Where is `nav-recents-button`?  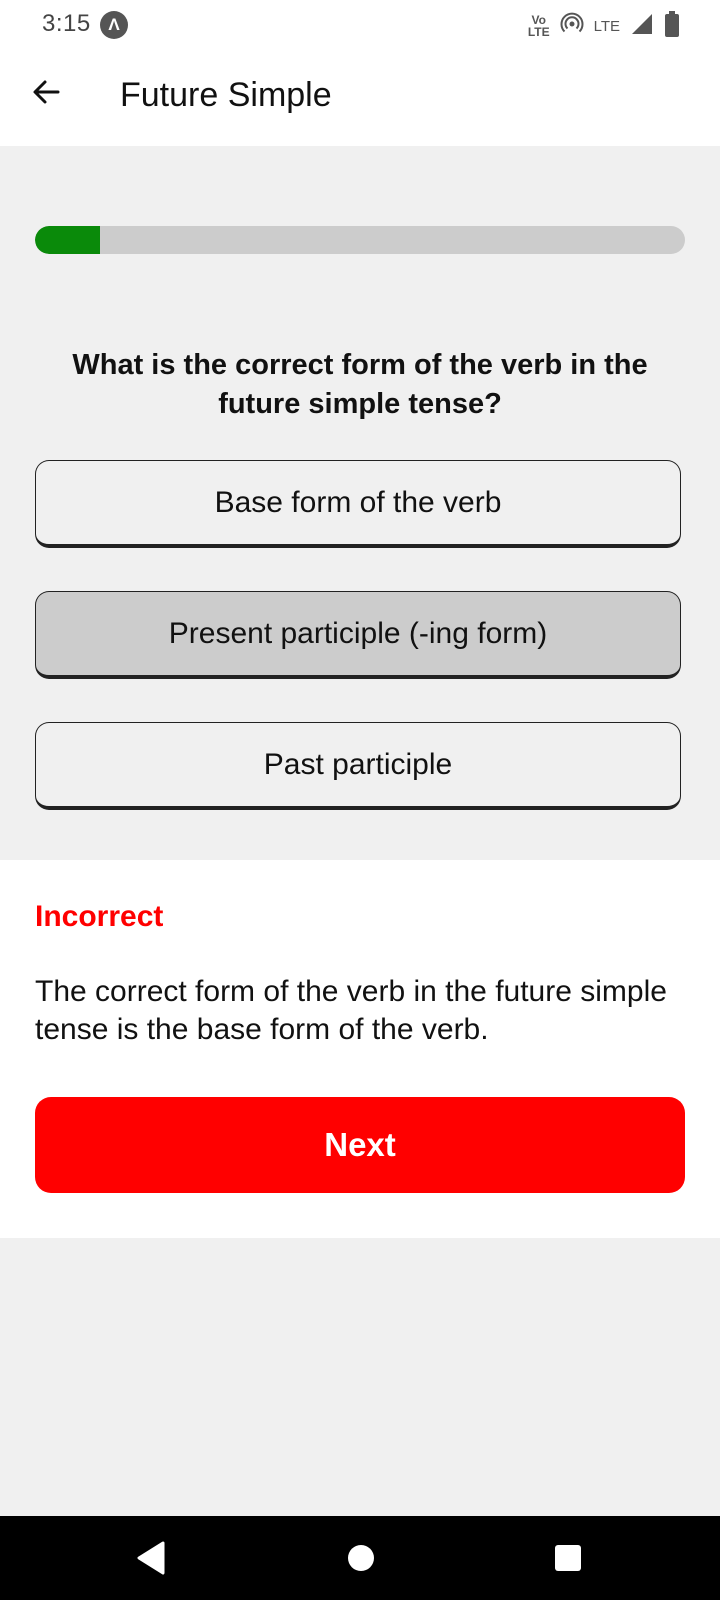 nav-recents-button is located at coordinates (568, 1558).